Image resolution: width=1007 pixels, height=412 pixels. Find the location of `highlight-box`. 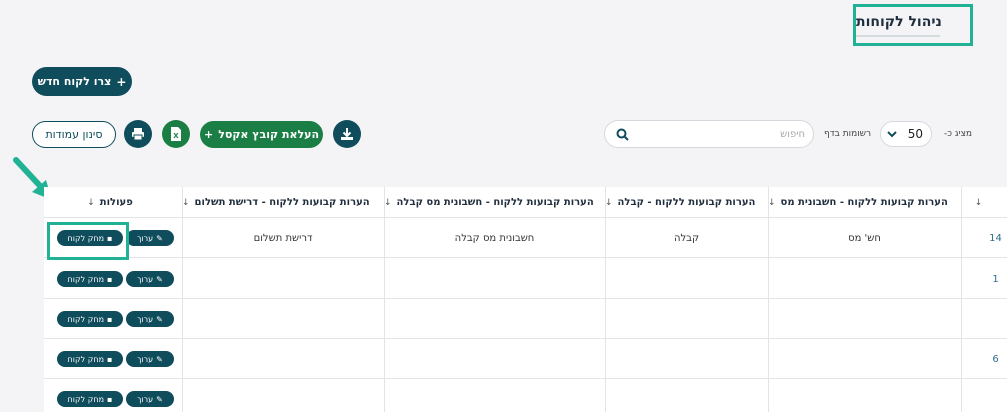

highlight-box is located at coordinates (88, 241).